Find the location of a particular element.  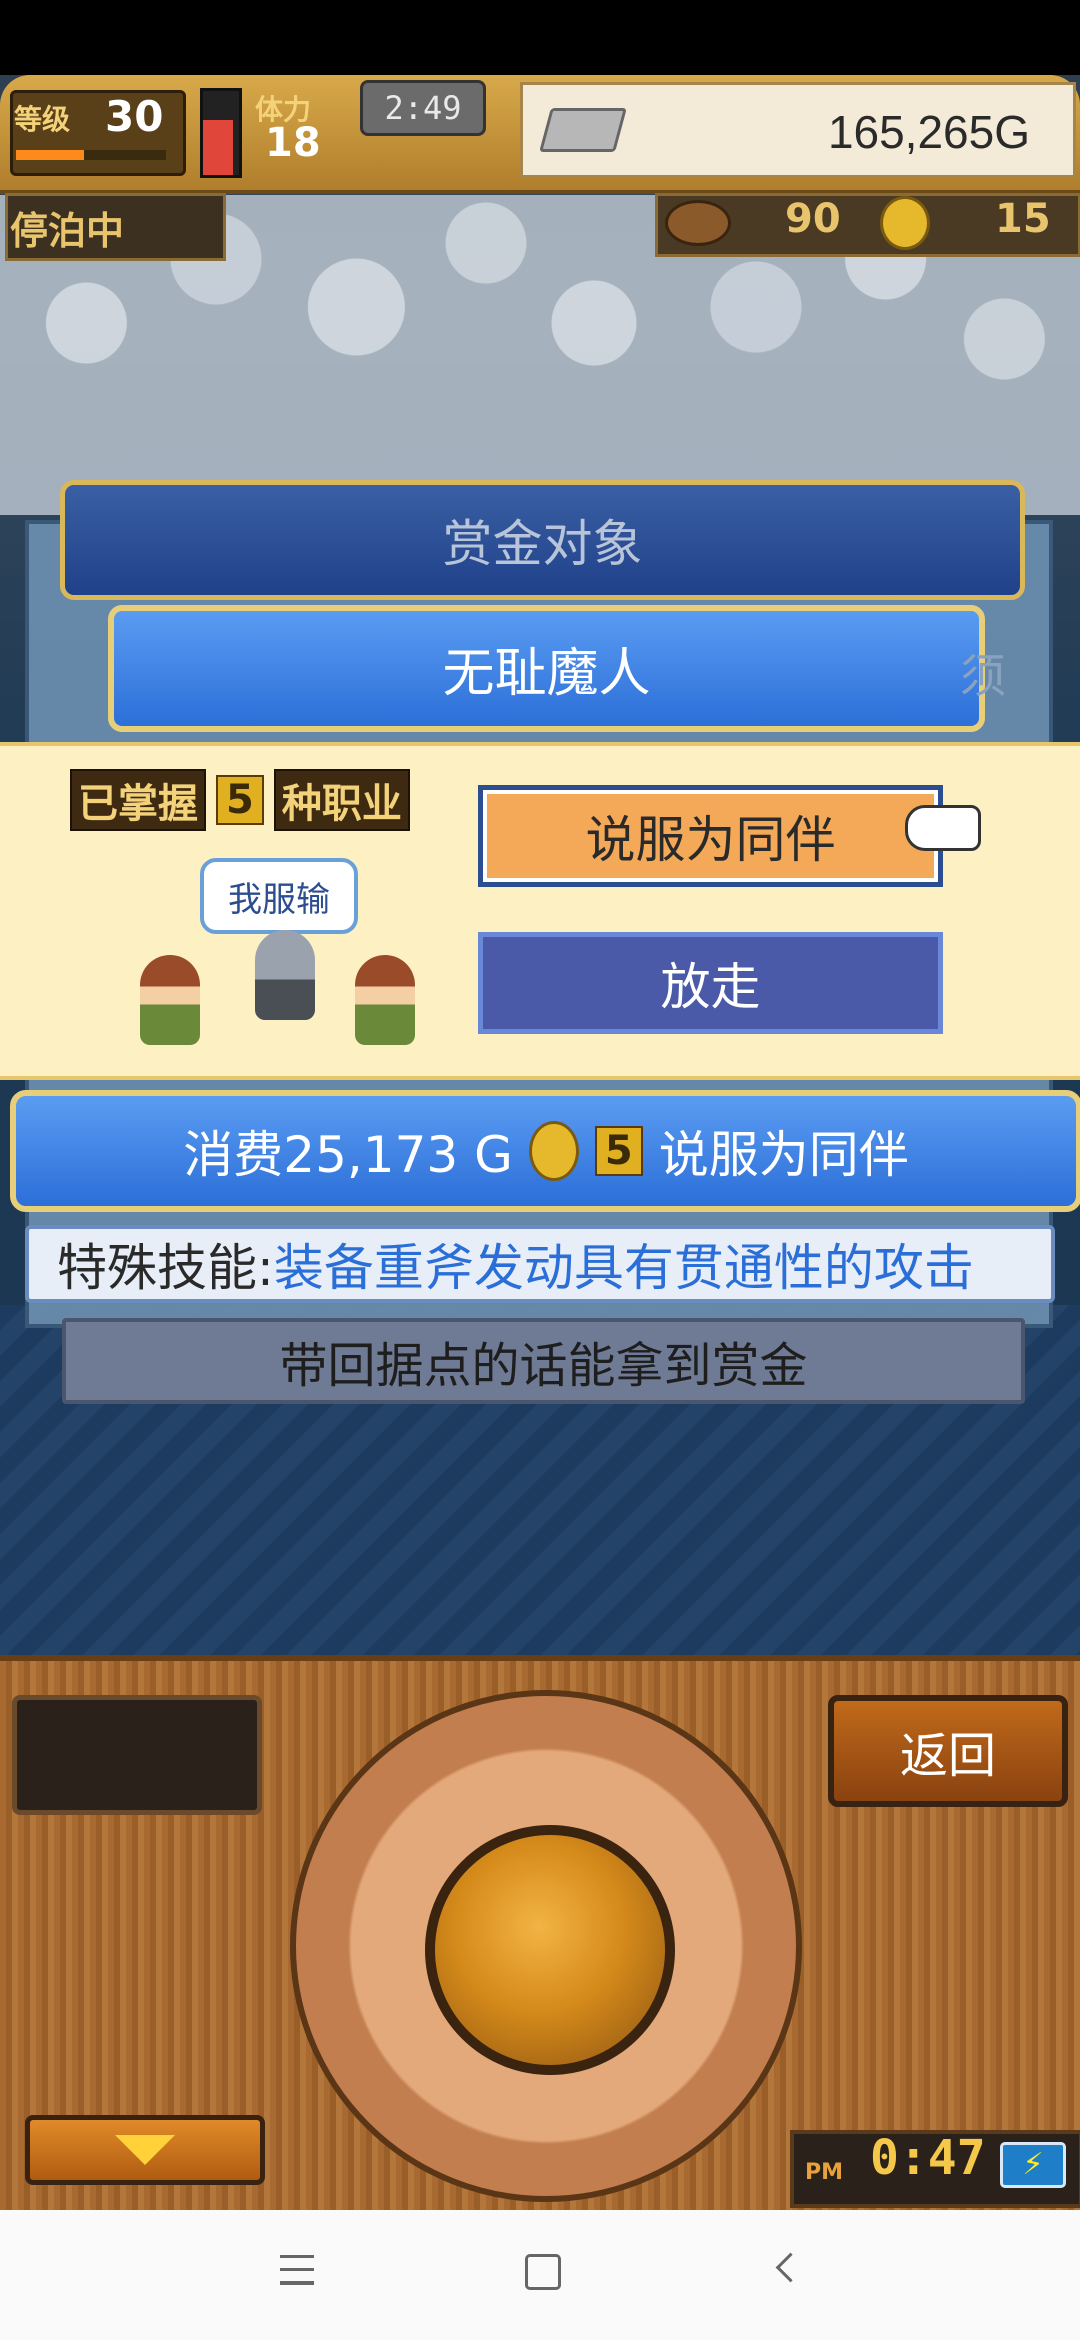

level-progress-bar is located at coordinates (50, 155).